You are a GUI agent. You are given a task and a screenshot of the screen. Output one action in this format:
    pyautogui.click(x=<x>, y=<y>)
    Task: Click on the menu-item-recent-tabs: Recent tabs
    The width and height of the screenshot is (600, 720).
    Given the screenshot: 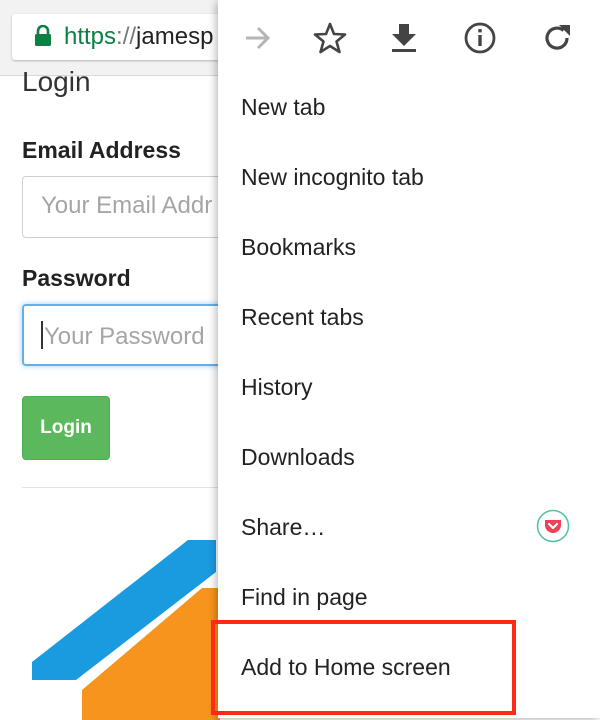 What is the action you would take?
    pyautogui.click(x=409, y=317)
    